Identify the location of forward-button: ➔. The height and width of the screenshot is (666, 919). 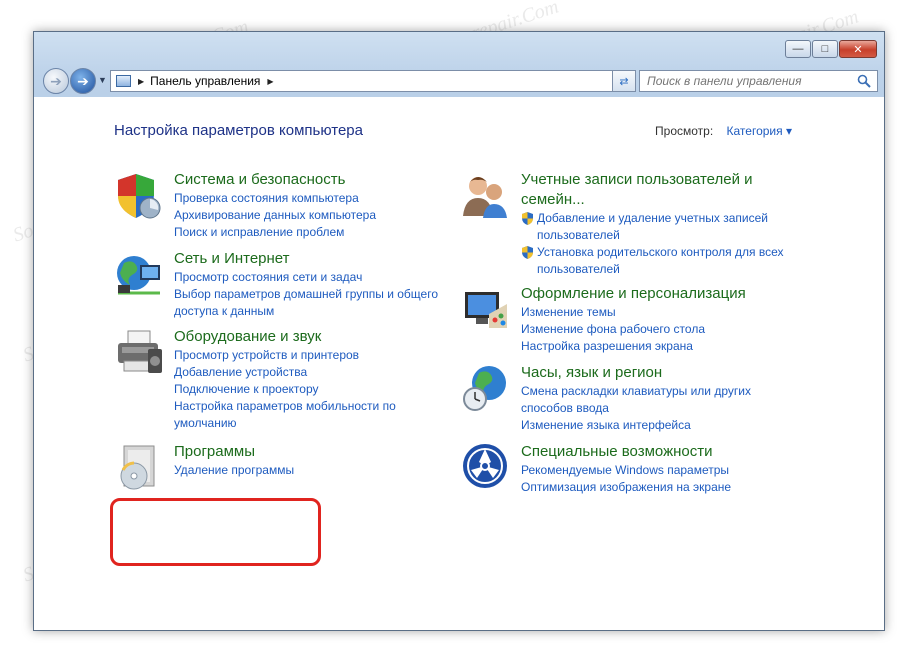
(83, 81).